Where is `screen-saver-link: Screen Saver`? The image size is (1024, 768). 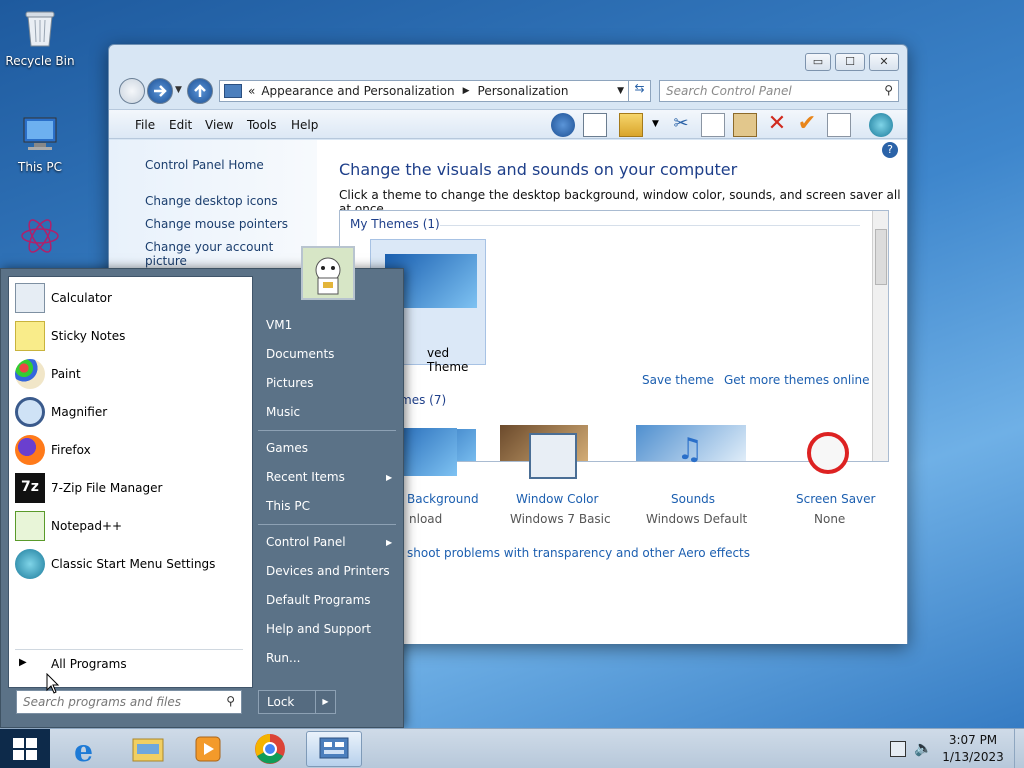 screen-saver-link: Screen Saver is located at coordinates (835, 499).